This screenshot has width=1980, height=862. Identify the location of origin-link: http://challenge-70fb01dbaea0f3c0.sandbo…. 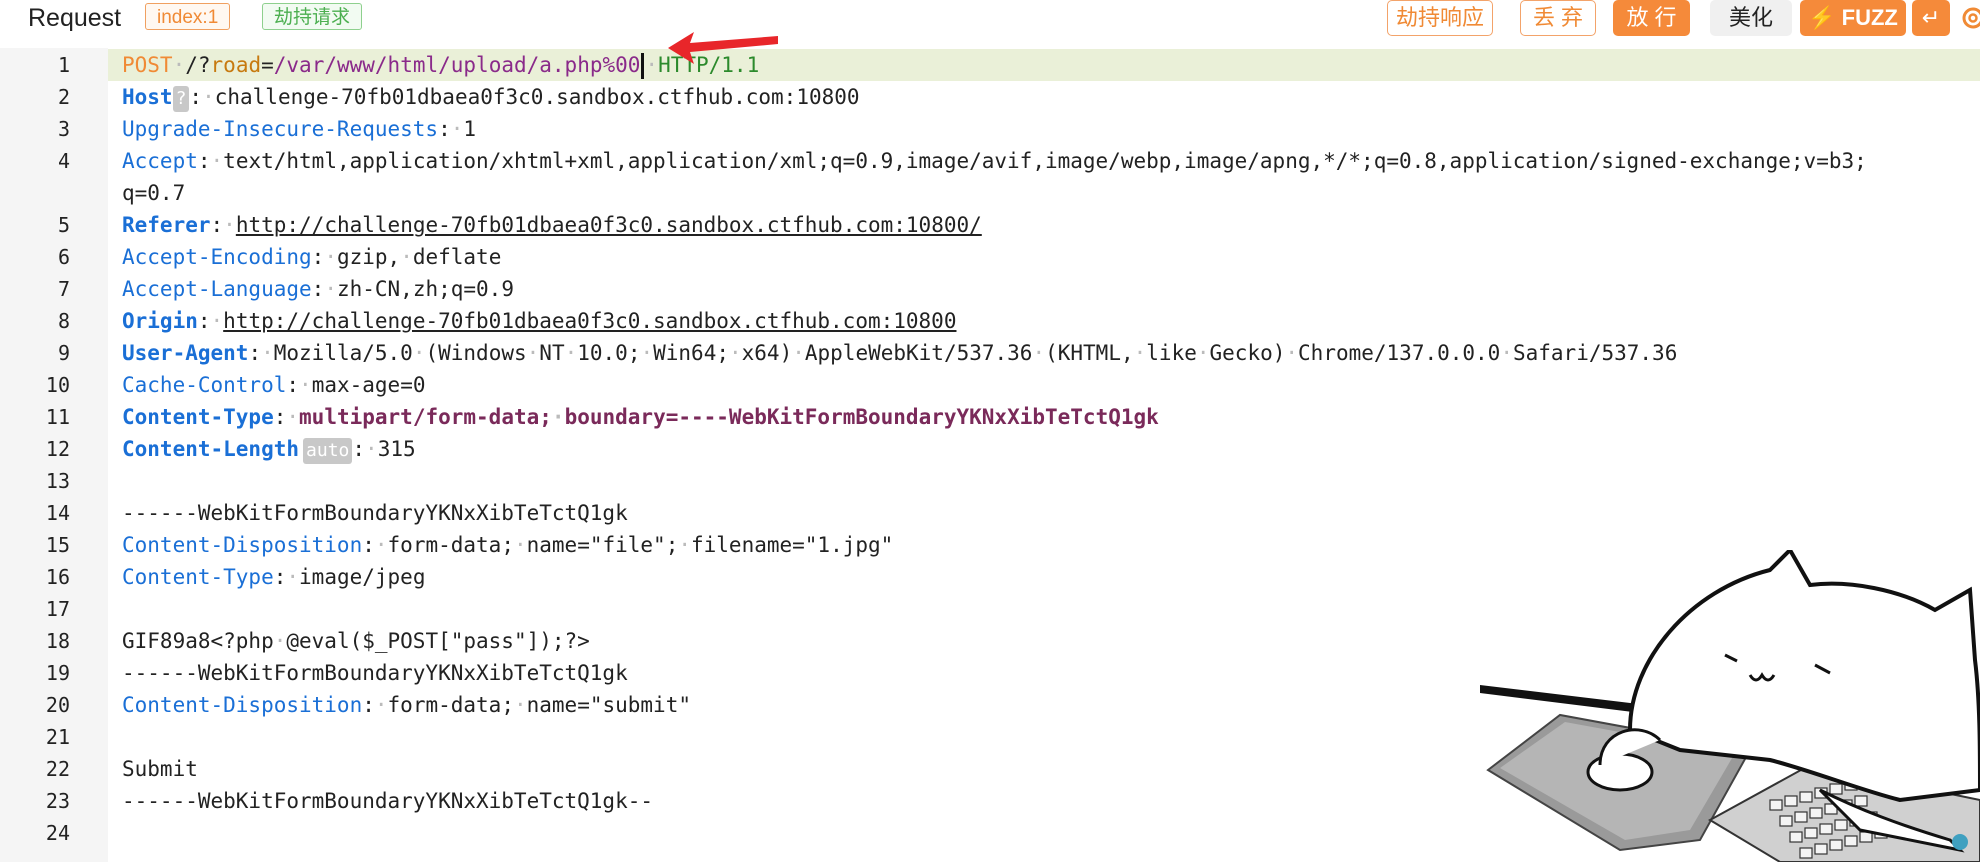
(589, 321).